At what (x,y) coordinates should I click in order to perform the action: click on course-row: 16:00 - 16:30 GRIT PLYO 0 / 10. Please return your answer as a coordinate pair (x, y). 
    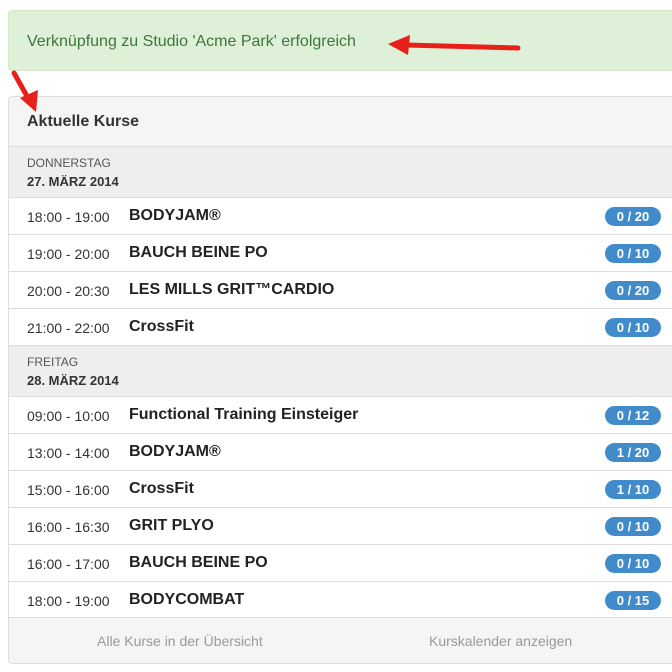
    Looking at the image, I should click on (340, 526).